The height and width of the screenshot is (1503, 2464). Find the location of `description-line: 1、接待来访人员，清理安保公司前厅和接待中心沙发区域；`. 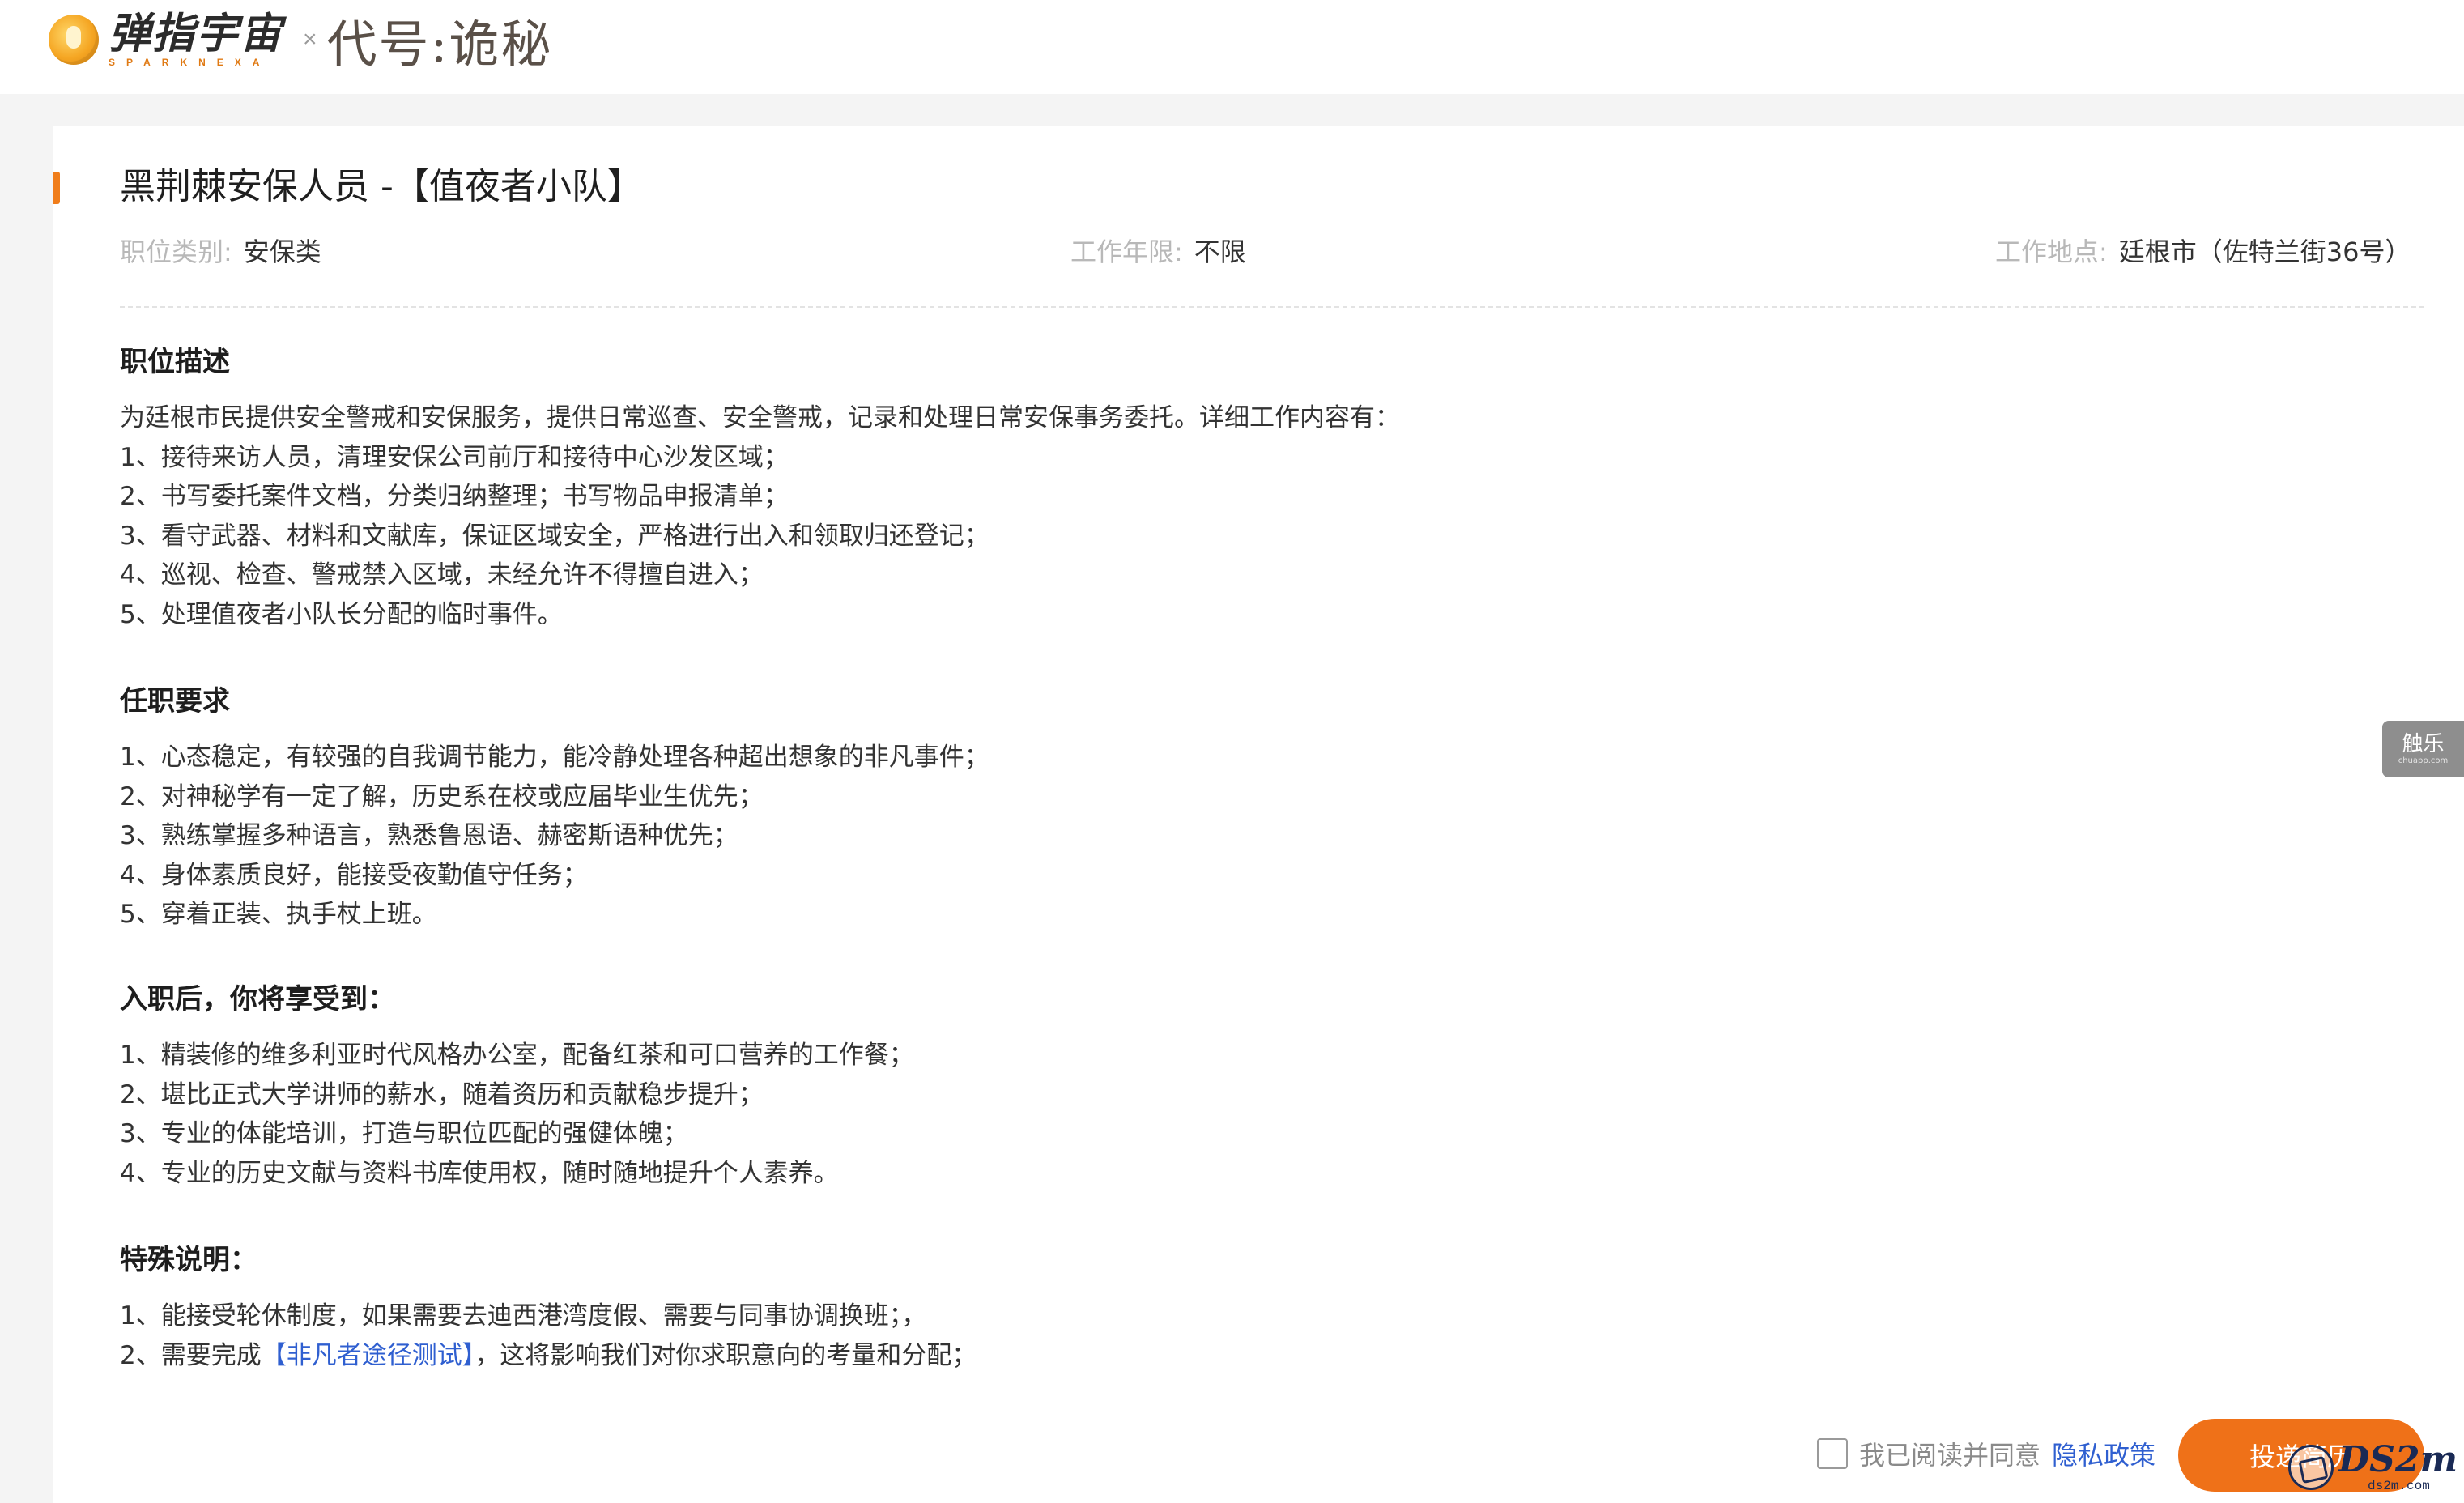

description-line: 1、接待来访人员，清理安保公司前厅和接待中心沙发区域； is located at coordinates (454, 457).